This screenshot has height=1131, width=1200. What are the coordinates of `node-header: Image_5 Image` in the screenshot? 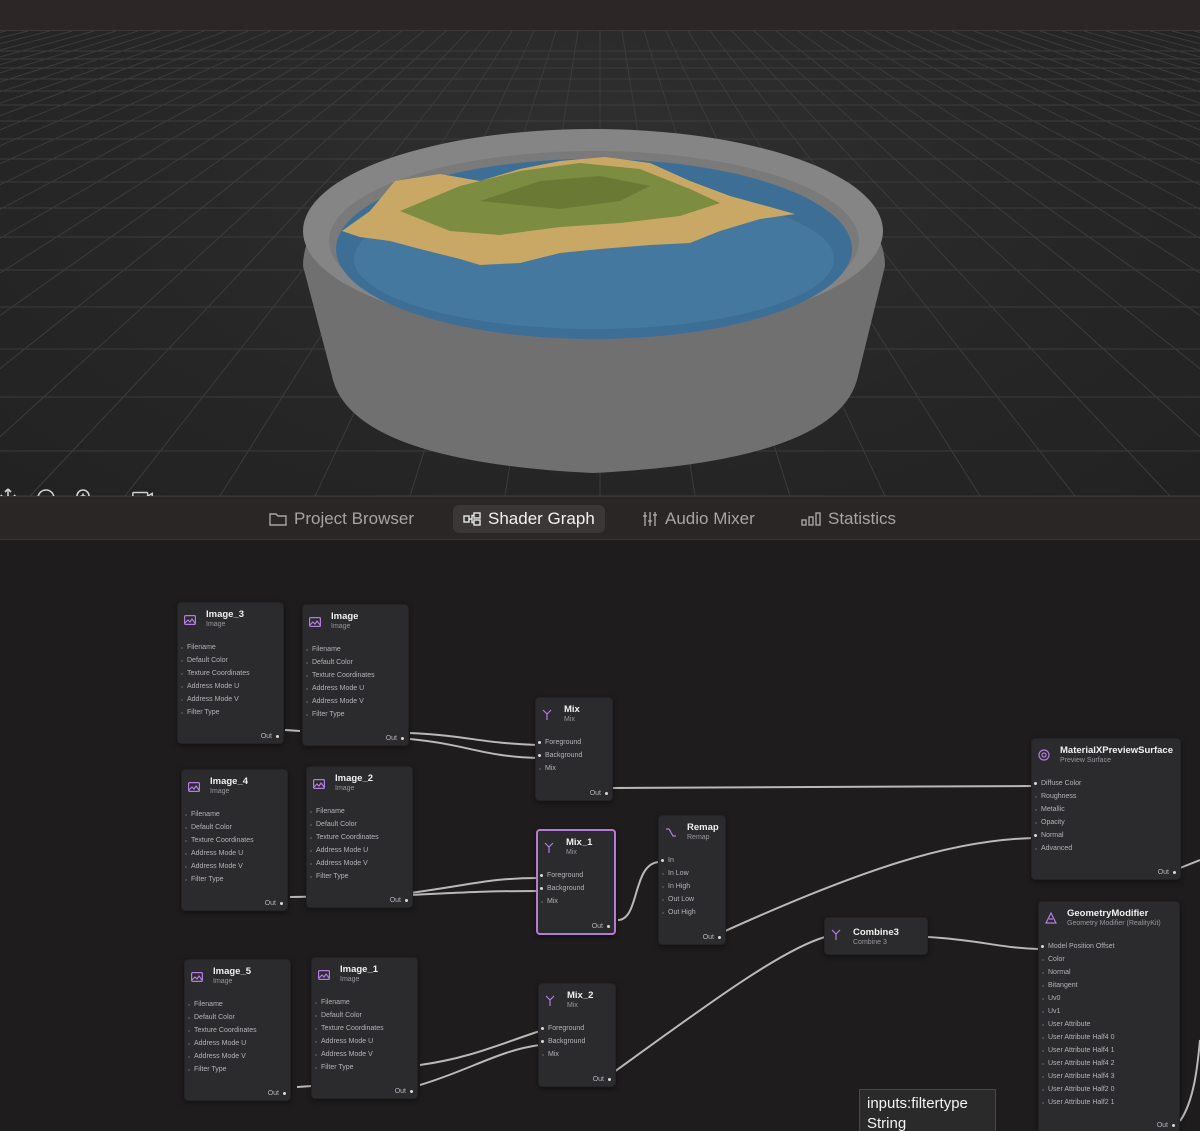 It's located at (237, 976).